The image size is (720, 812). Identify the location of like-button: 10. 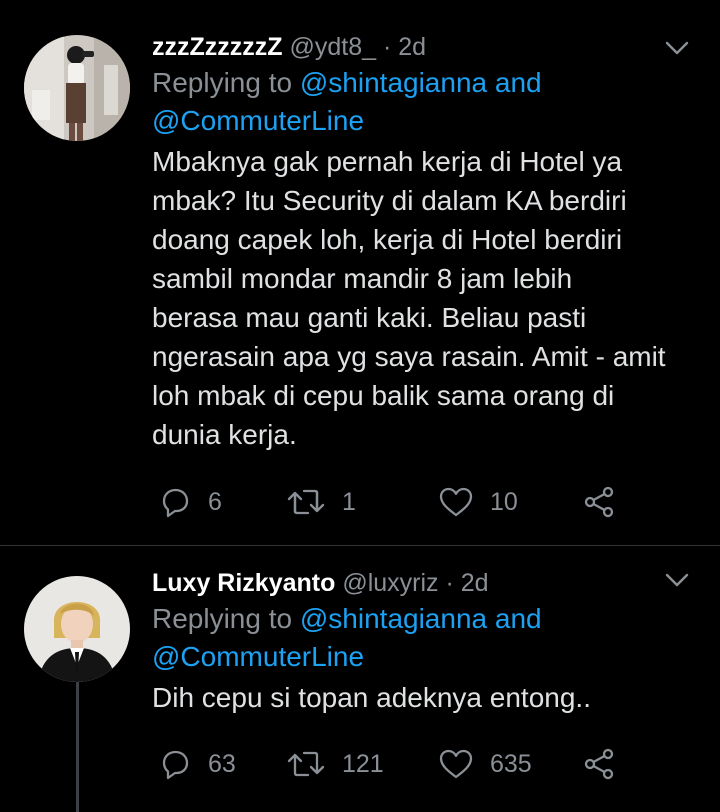
(478, 502).